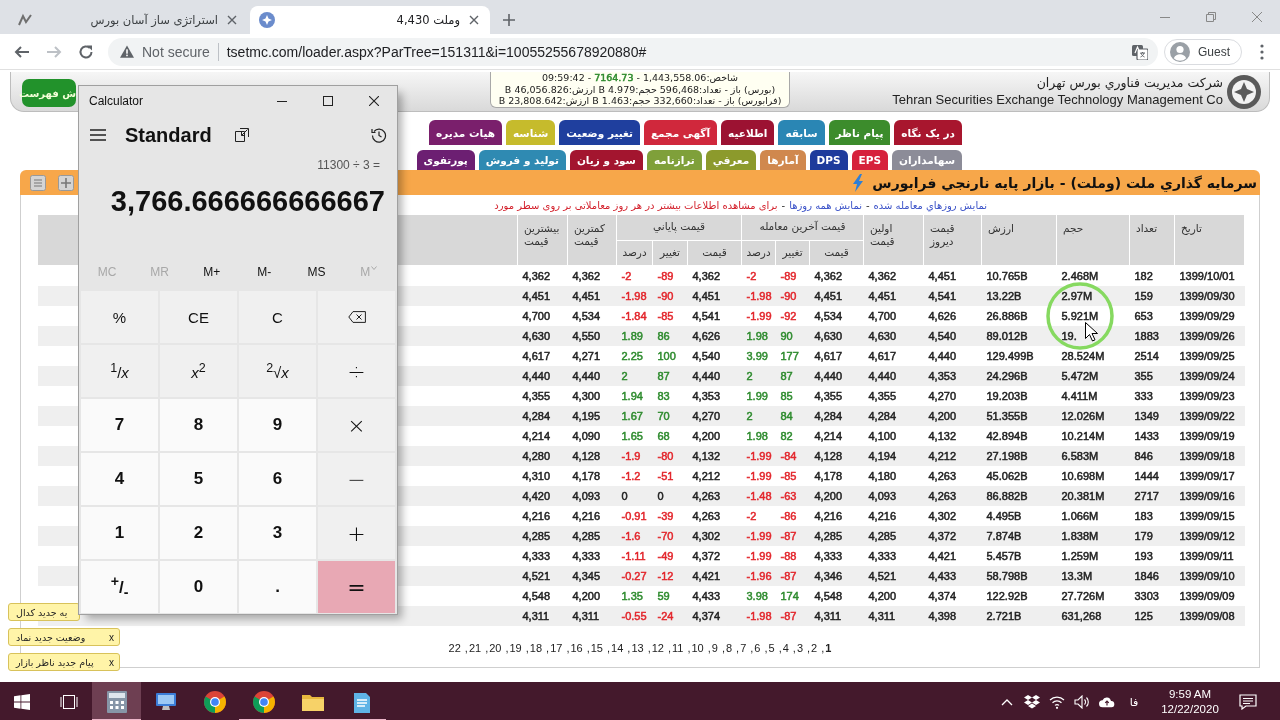 The width and height of the screenshot is (1280, 720). Describe the element at coordinates (1106, 702) in the screenshot. I see `cloud-icon` at that location.